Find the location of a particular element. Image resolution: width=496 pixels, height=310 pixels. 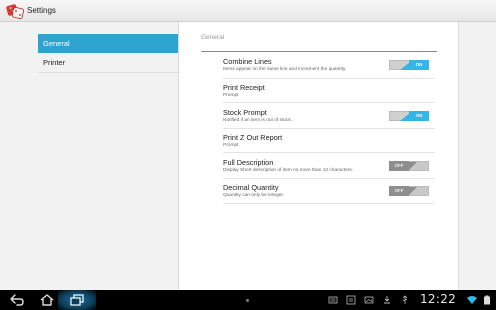

recent-apps-button is located at coordinates (77, 300).